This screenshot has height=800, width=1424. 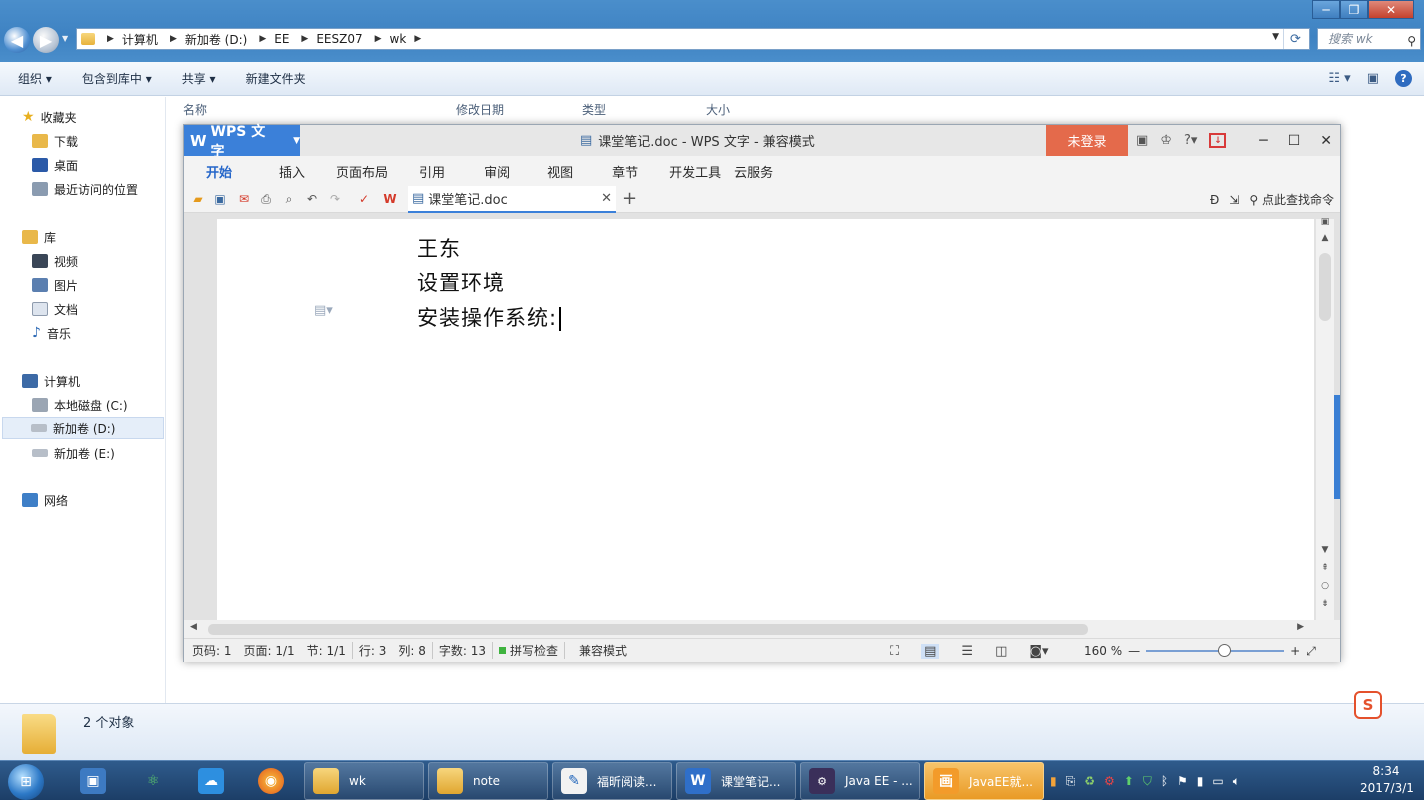 I want to click on wps-app-menu: W WPS 文字 ▼, so click(x=242, y=142).